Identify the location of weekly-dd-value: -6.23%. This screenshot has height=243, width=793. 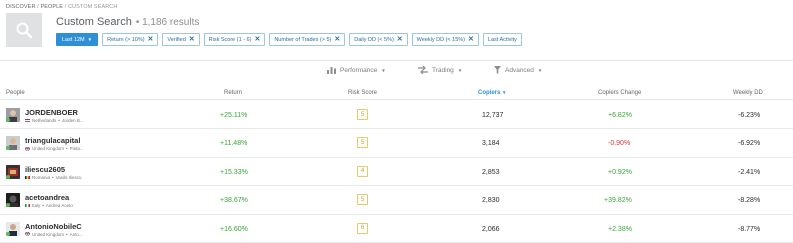
(749, 115).